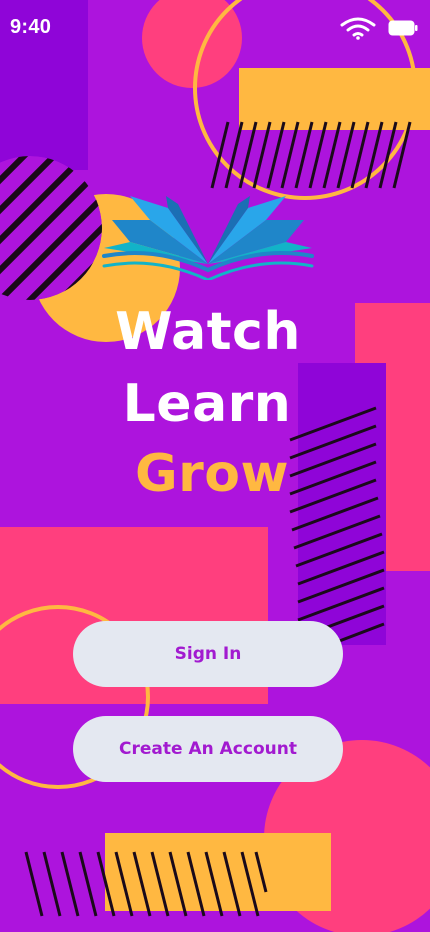 The height and width of the screenshot is (932, 430). What do you see at coordinates (208, 332) in the screenshot?
I see `title-watch: Watch` at bounding box center [208, 332].